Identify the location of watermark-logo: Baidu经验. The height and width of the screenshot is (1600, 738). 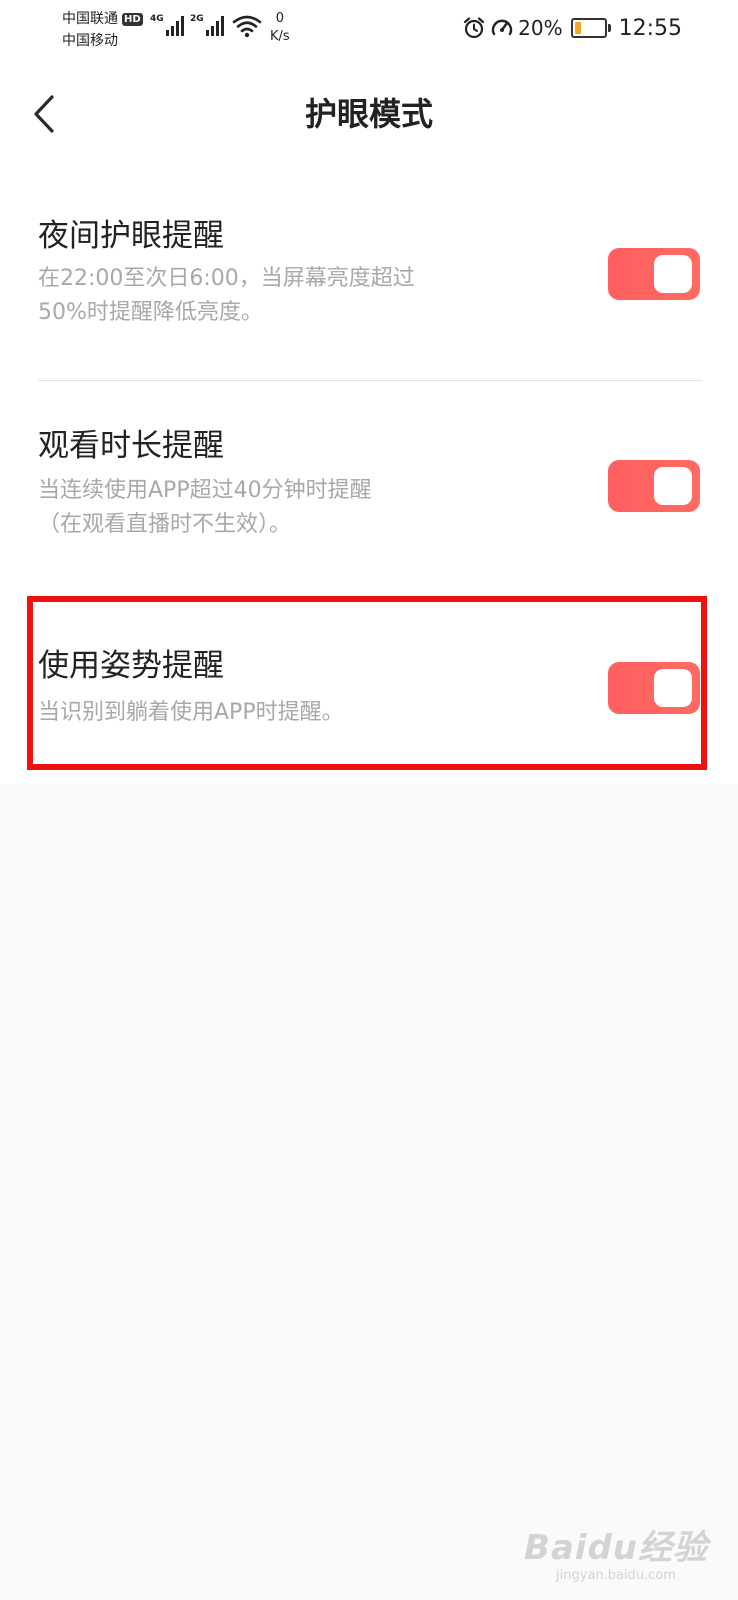
(615, 1548).